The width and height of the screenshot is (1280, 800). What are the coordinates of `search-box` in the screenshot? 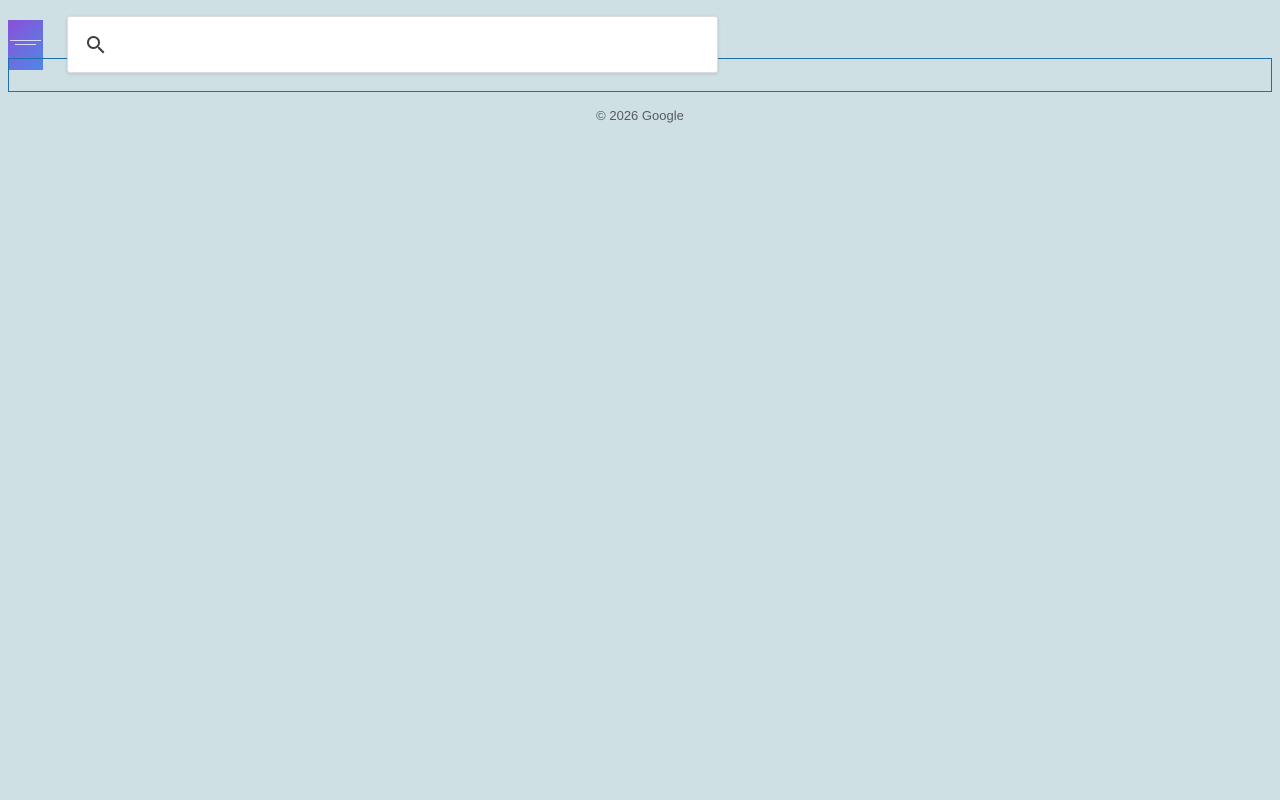 It's located at (392, 44).